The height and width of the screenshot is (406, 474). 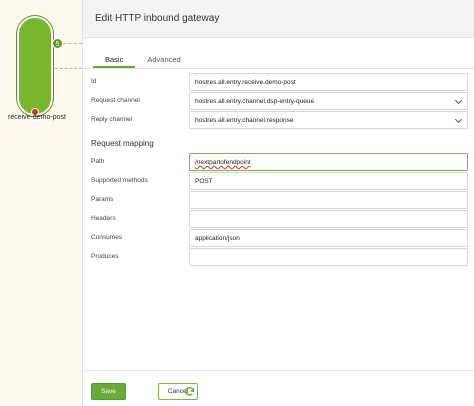 I want to click on path-value: /nextpartofendpoint, so click(x=223, y=162).